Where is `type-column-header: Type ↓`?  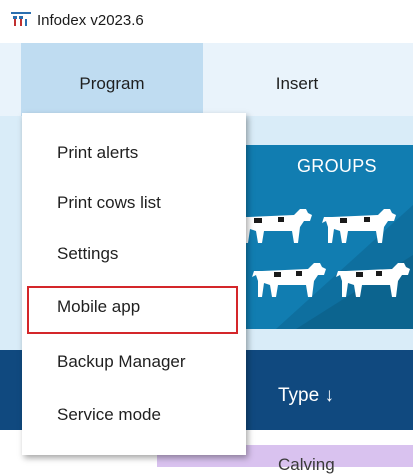
type-column-header: Type ↓ is located at coordinates (306, 396).